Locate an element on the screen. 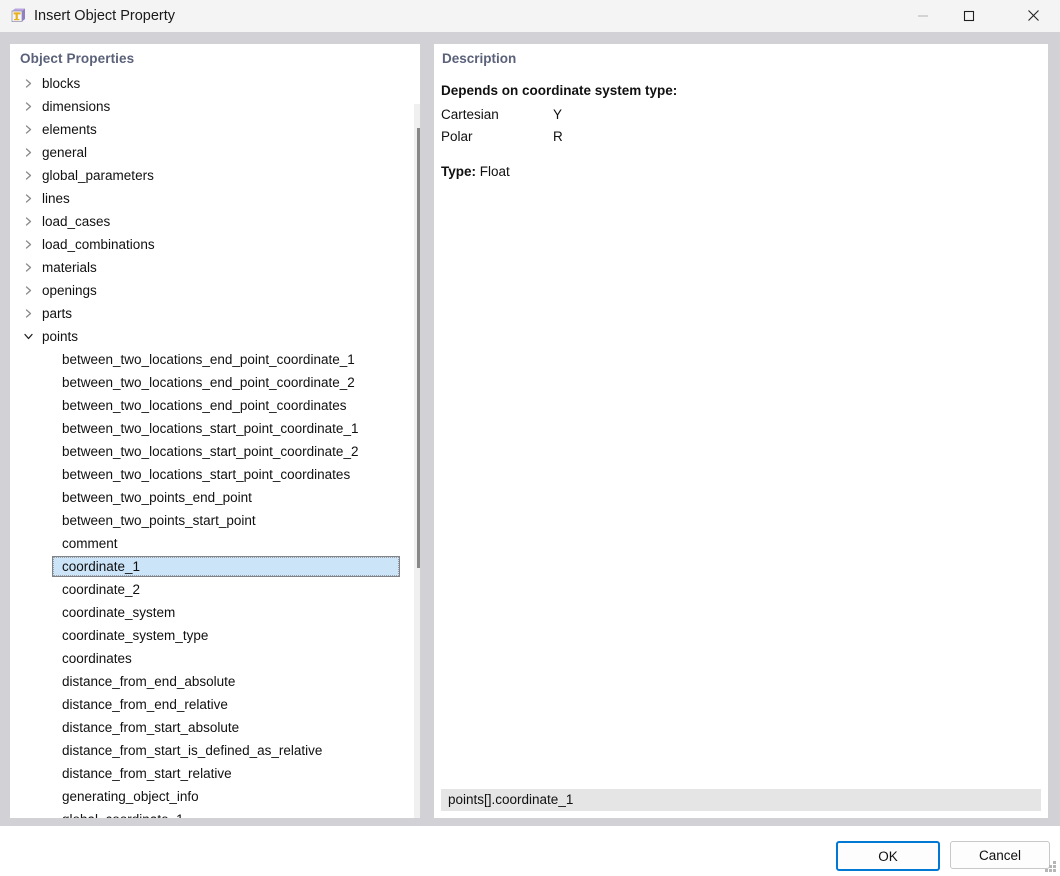 Image resolution: width=1060 pixels, height=876 pixels. tree-item-label: coordinate_system_type is located at coordinates (135, 635).